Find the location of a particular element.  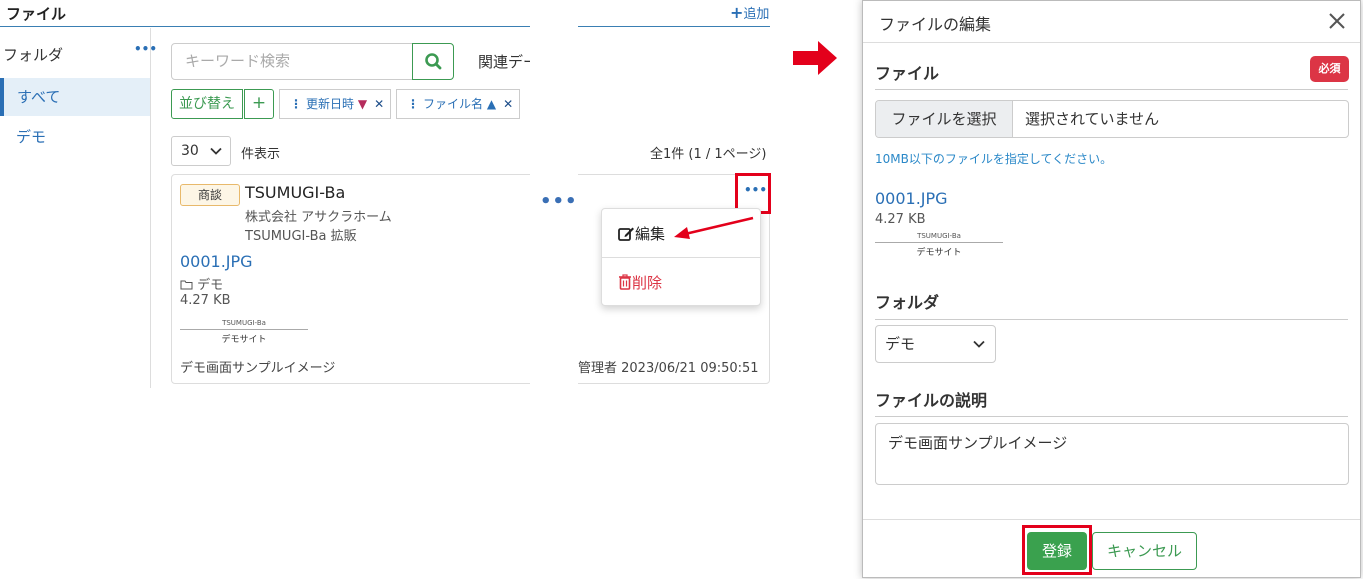

sort-button: 並び替え is located at coordinates (207, 104).